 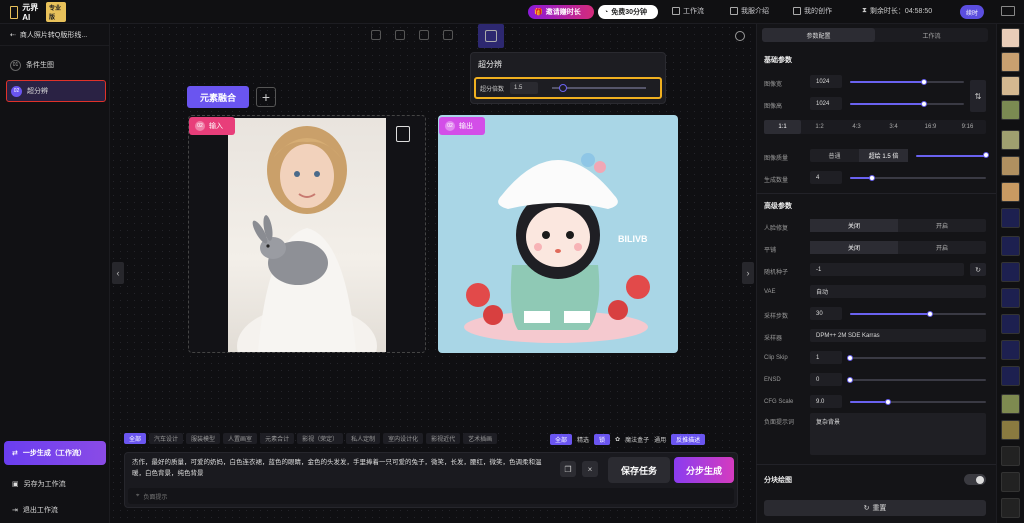 I want to click on ratio-option: 1:1, so click(x=782, y=127).